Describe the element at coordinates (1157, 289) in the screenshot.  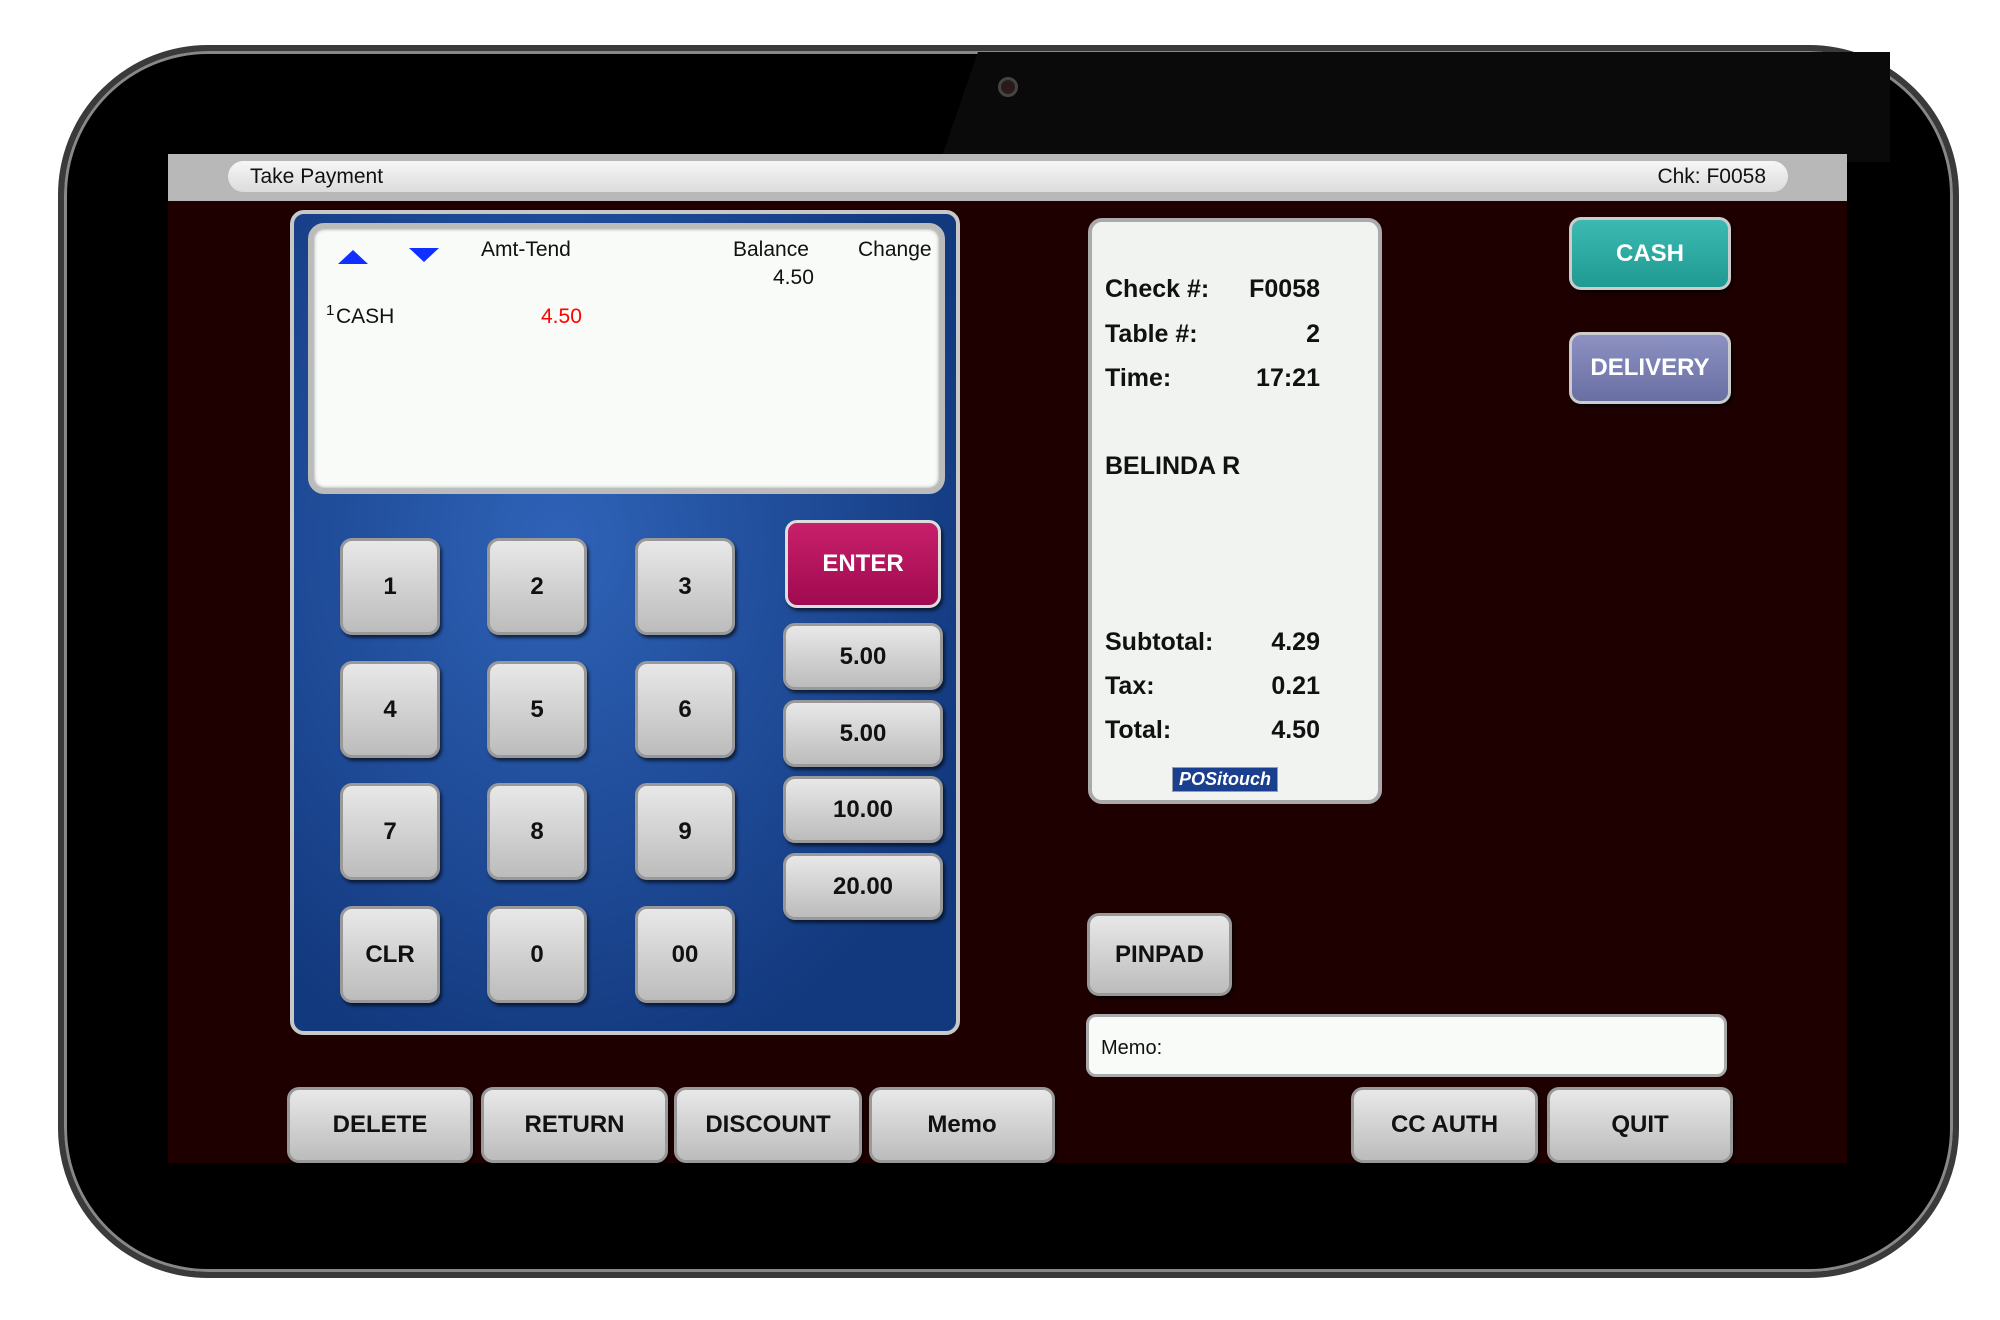
I see `check-label: Check #:` at that location.